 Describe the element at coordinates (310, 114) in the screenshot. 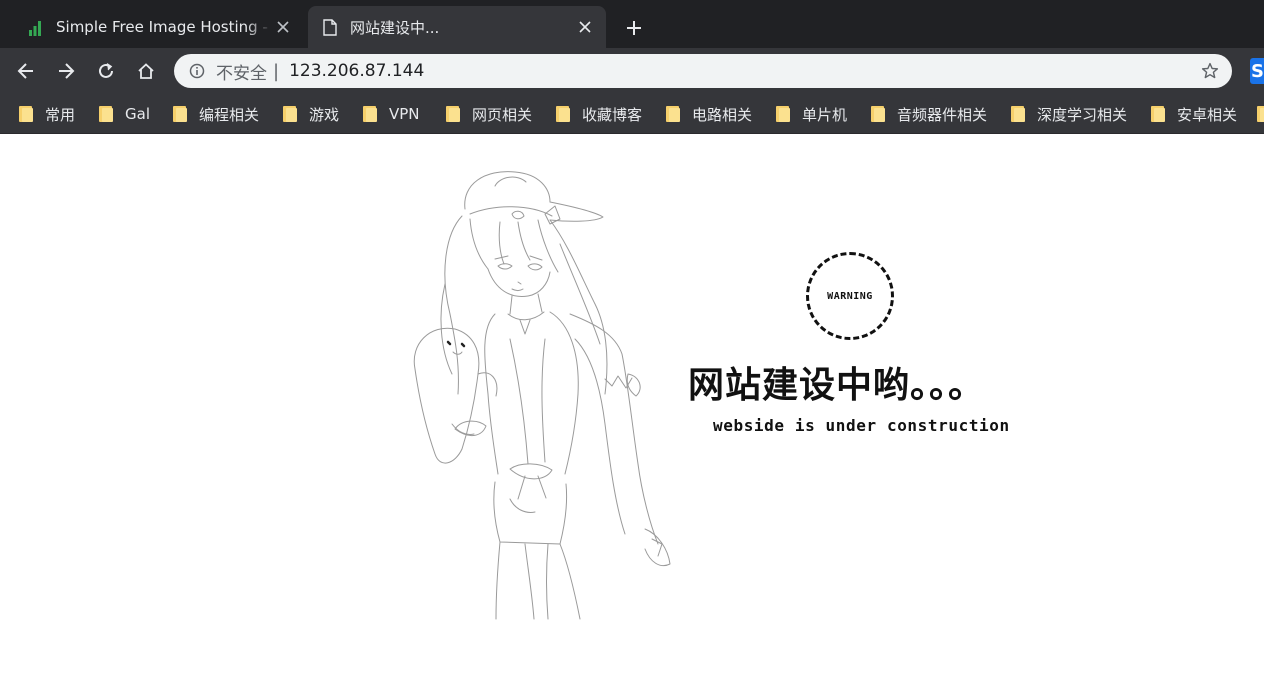

I see `bookmark-folder: 游戏` at that location.